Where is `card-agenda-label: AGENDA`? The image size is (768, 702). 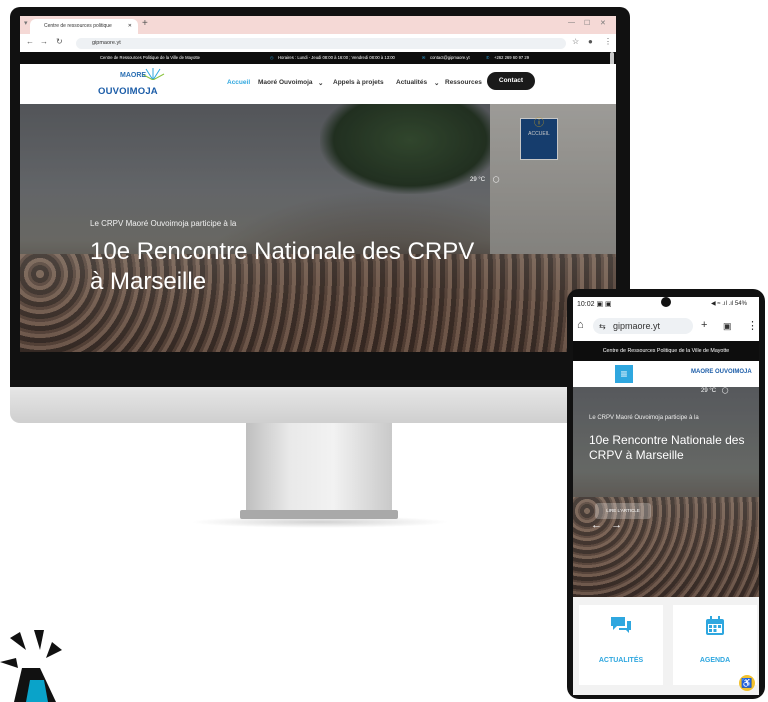 card-agenda-label: AGENDA is located at coordinates (715, 660).